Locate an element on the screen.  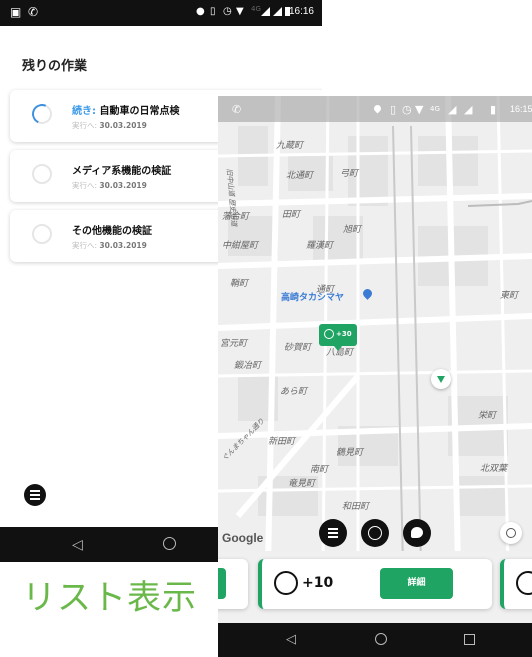
status-time: 16:16 is located at coordinates (301, 11).